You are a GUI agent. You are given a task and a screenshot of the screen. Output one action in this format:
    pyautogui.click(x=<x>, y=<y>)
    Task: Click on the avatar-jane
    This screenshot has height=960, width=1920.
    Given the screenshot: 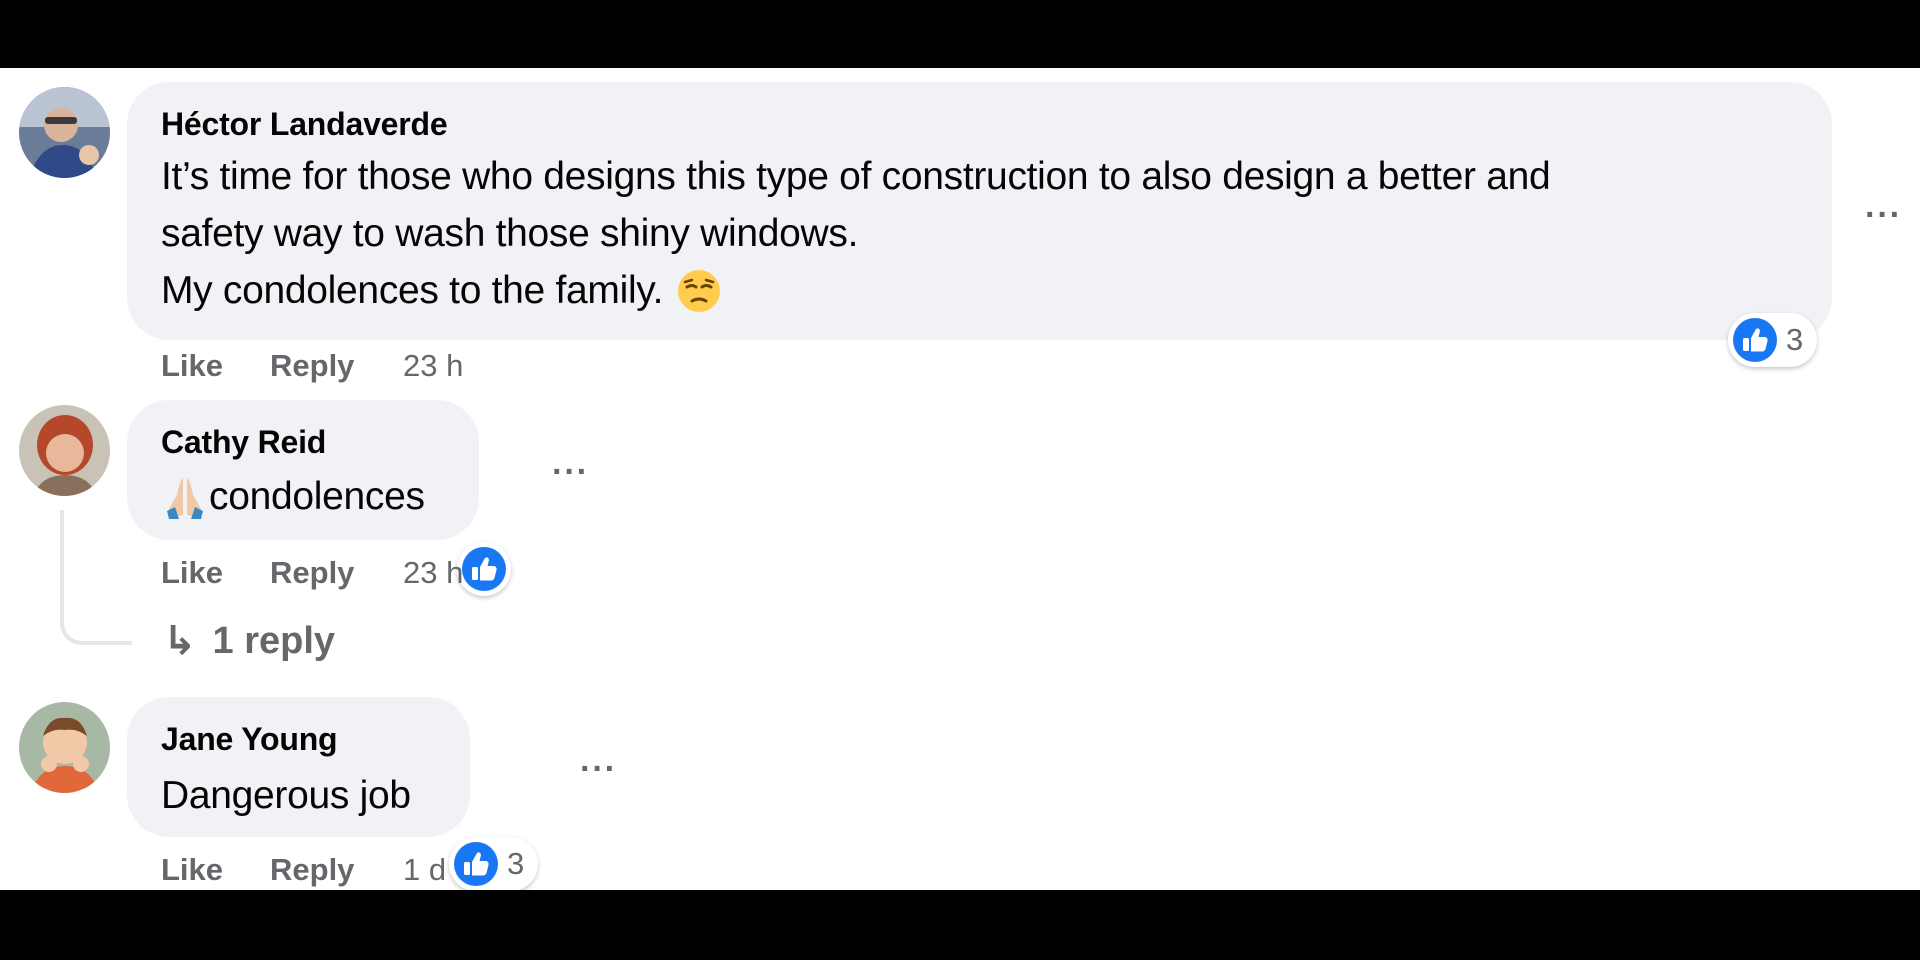 What is the action you would take?
    pyautogui.click(x=64, y=747)
    